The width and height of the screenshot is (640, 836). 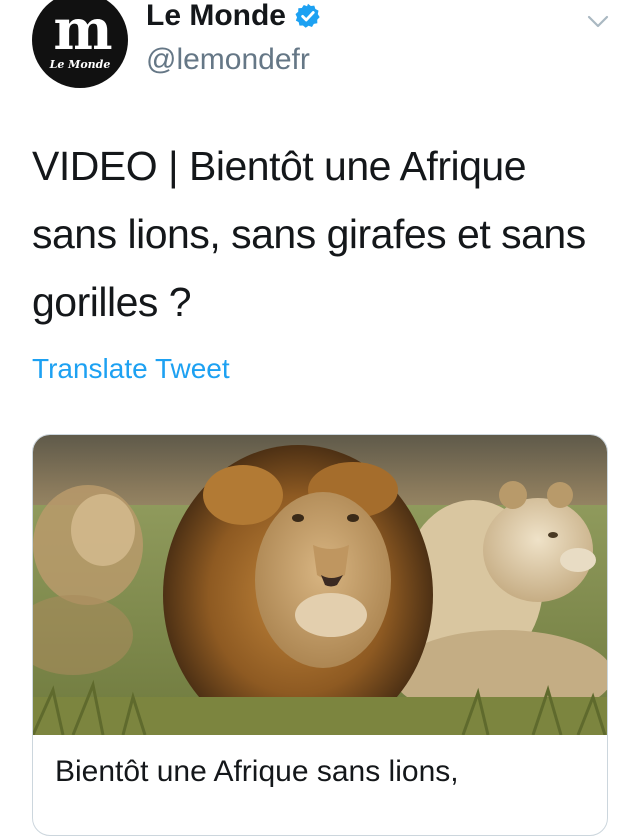 I want to click on avatar: m Le Monde, so click(x=80, y=44).